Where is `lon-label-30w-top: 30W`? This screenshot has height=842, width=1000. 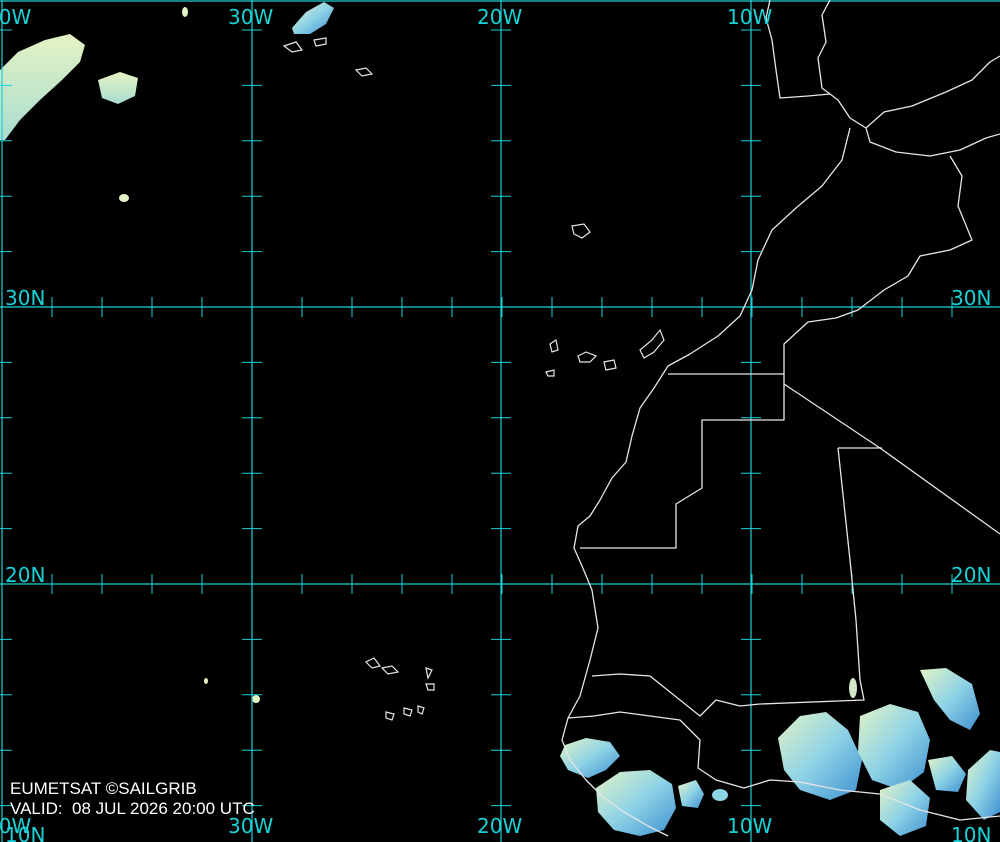
lon-label-30w-top: 30W is located at coordinates (250, 17).